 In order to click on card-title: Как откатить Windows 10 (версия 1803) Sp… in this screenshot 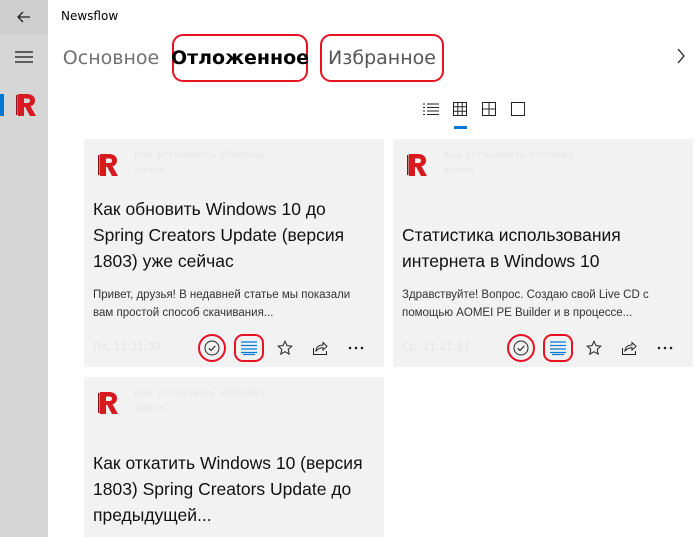, I will do `click(232, 489)`.